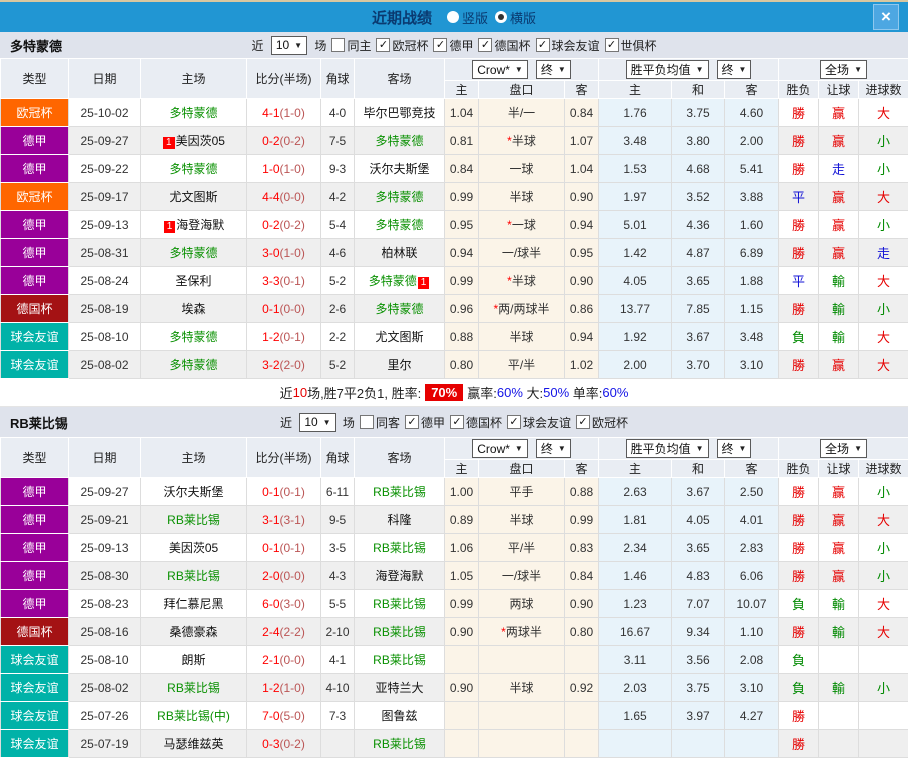 The image size is (908, 758). Describe the element at coordinates (635, 253) in the screenshot. I see `avg-home-cell: 1.42` at that location.